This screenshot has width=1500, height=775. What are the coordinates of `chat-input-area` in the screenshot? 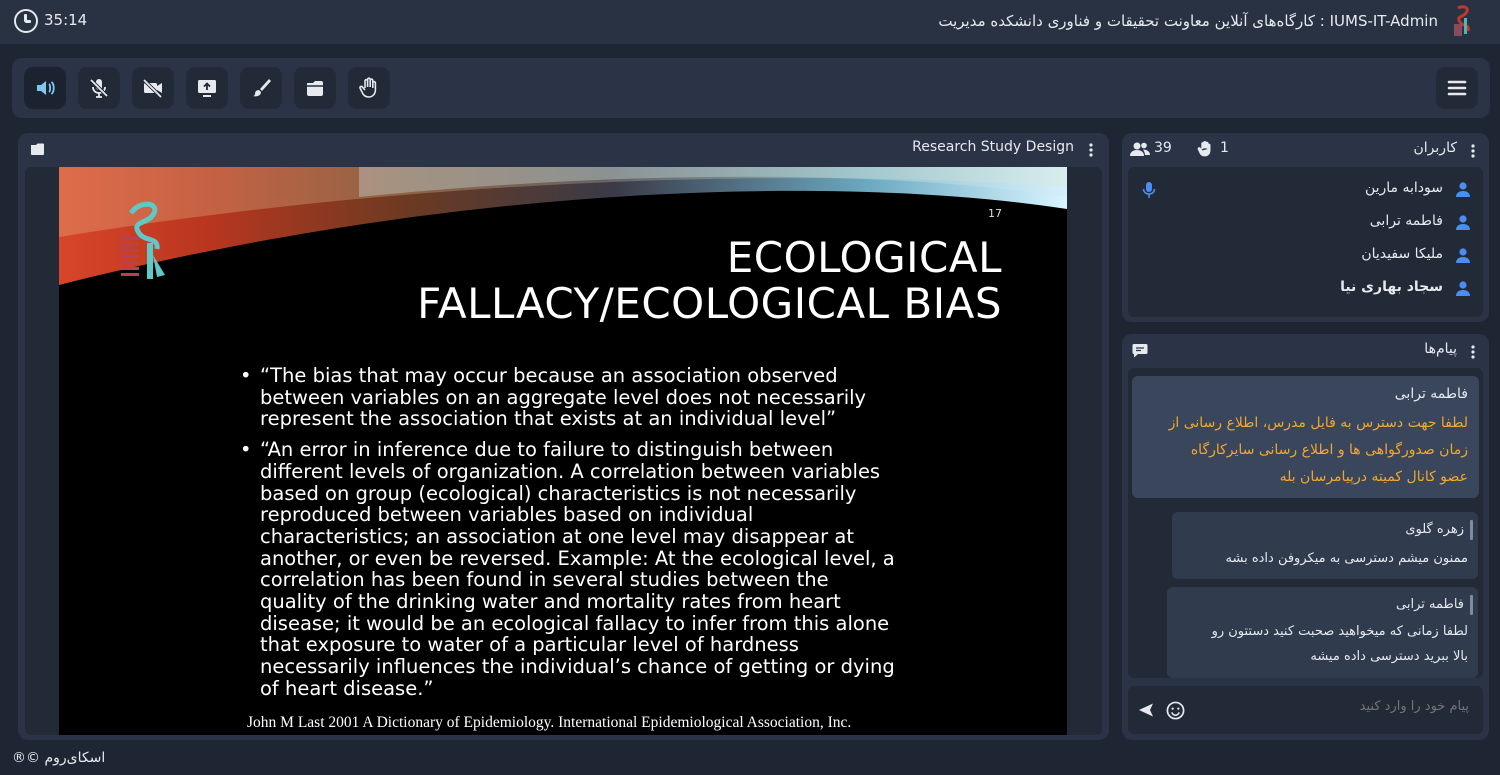 It's located at (1305, 710).